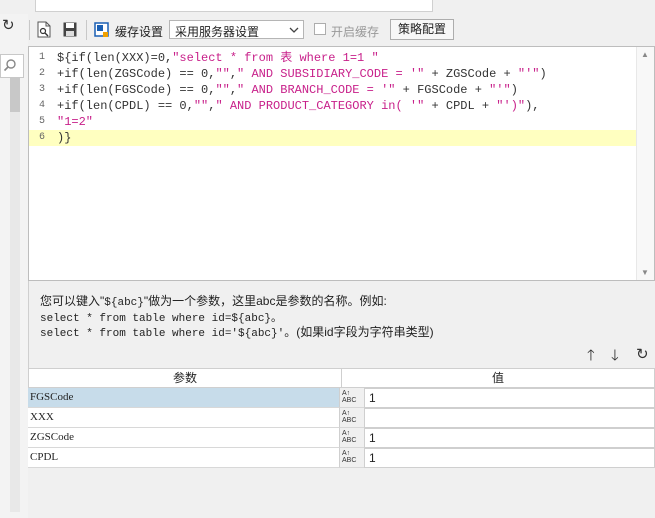  What do you see at coordinates (275, 58) in the screenshot?
I see `code-string: "select * from 表 where 1=1 "` at bounding box center [275, 58].